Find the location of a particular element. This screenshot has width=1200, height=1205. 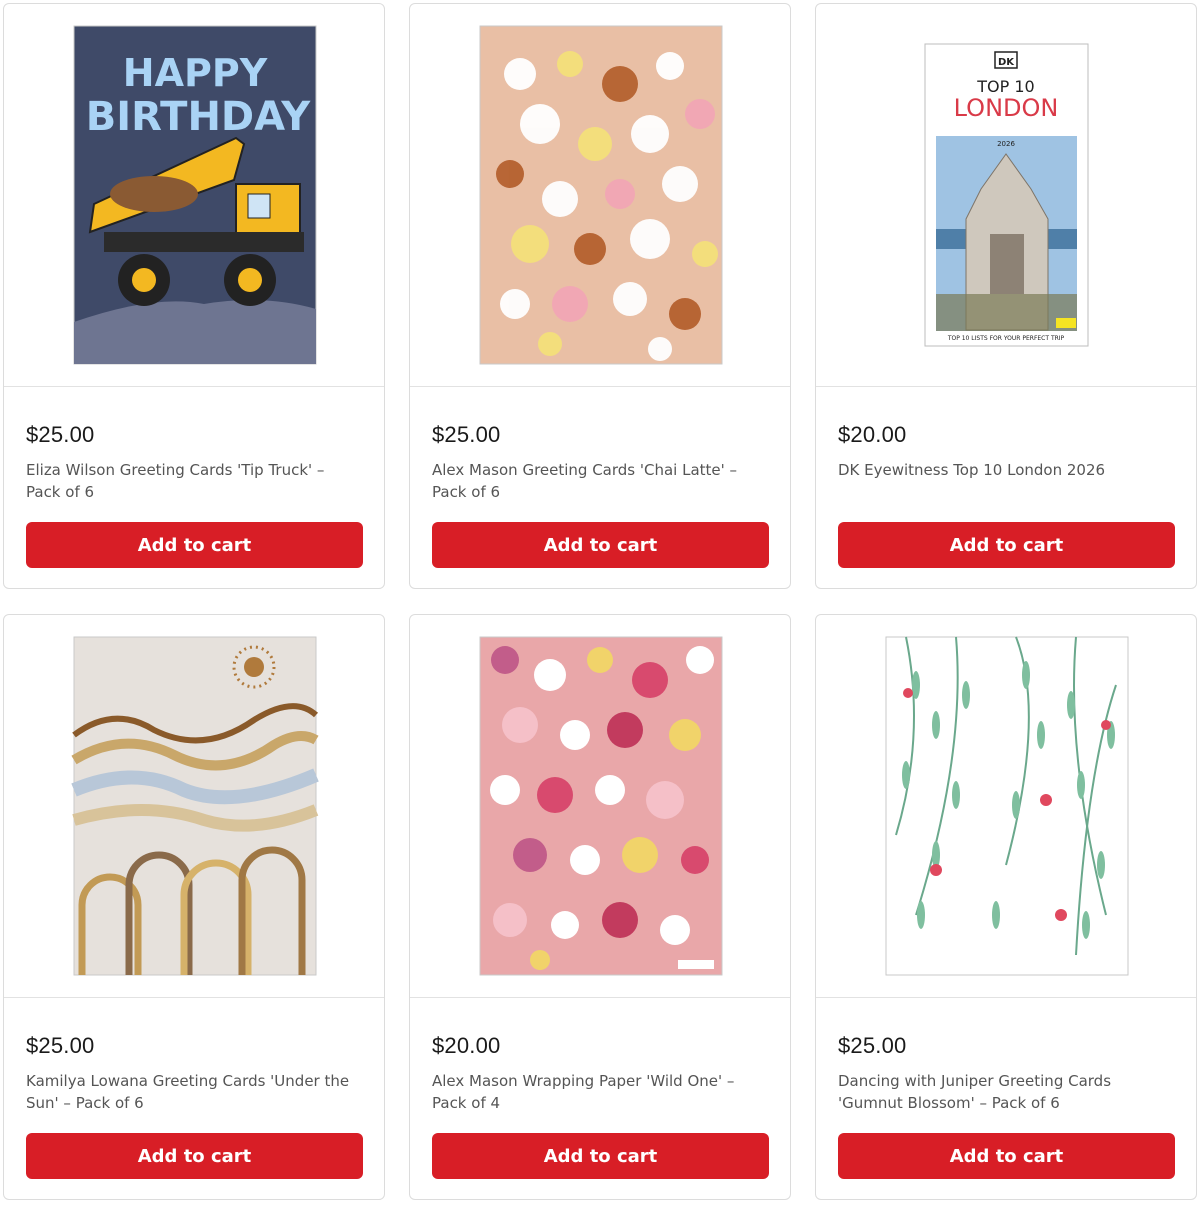

gumnut-leaves-card-icon is located at coordinates (1007, 806).